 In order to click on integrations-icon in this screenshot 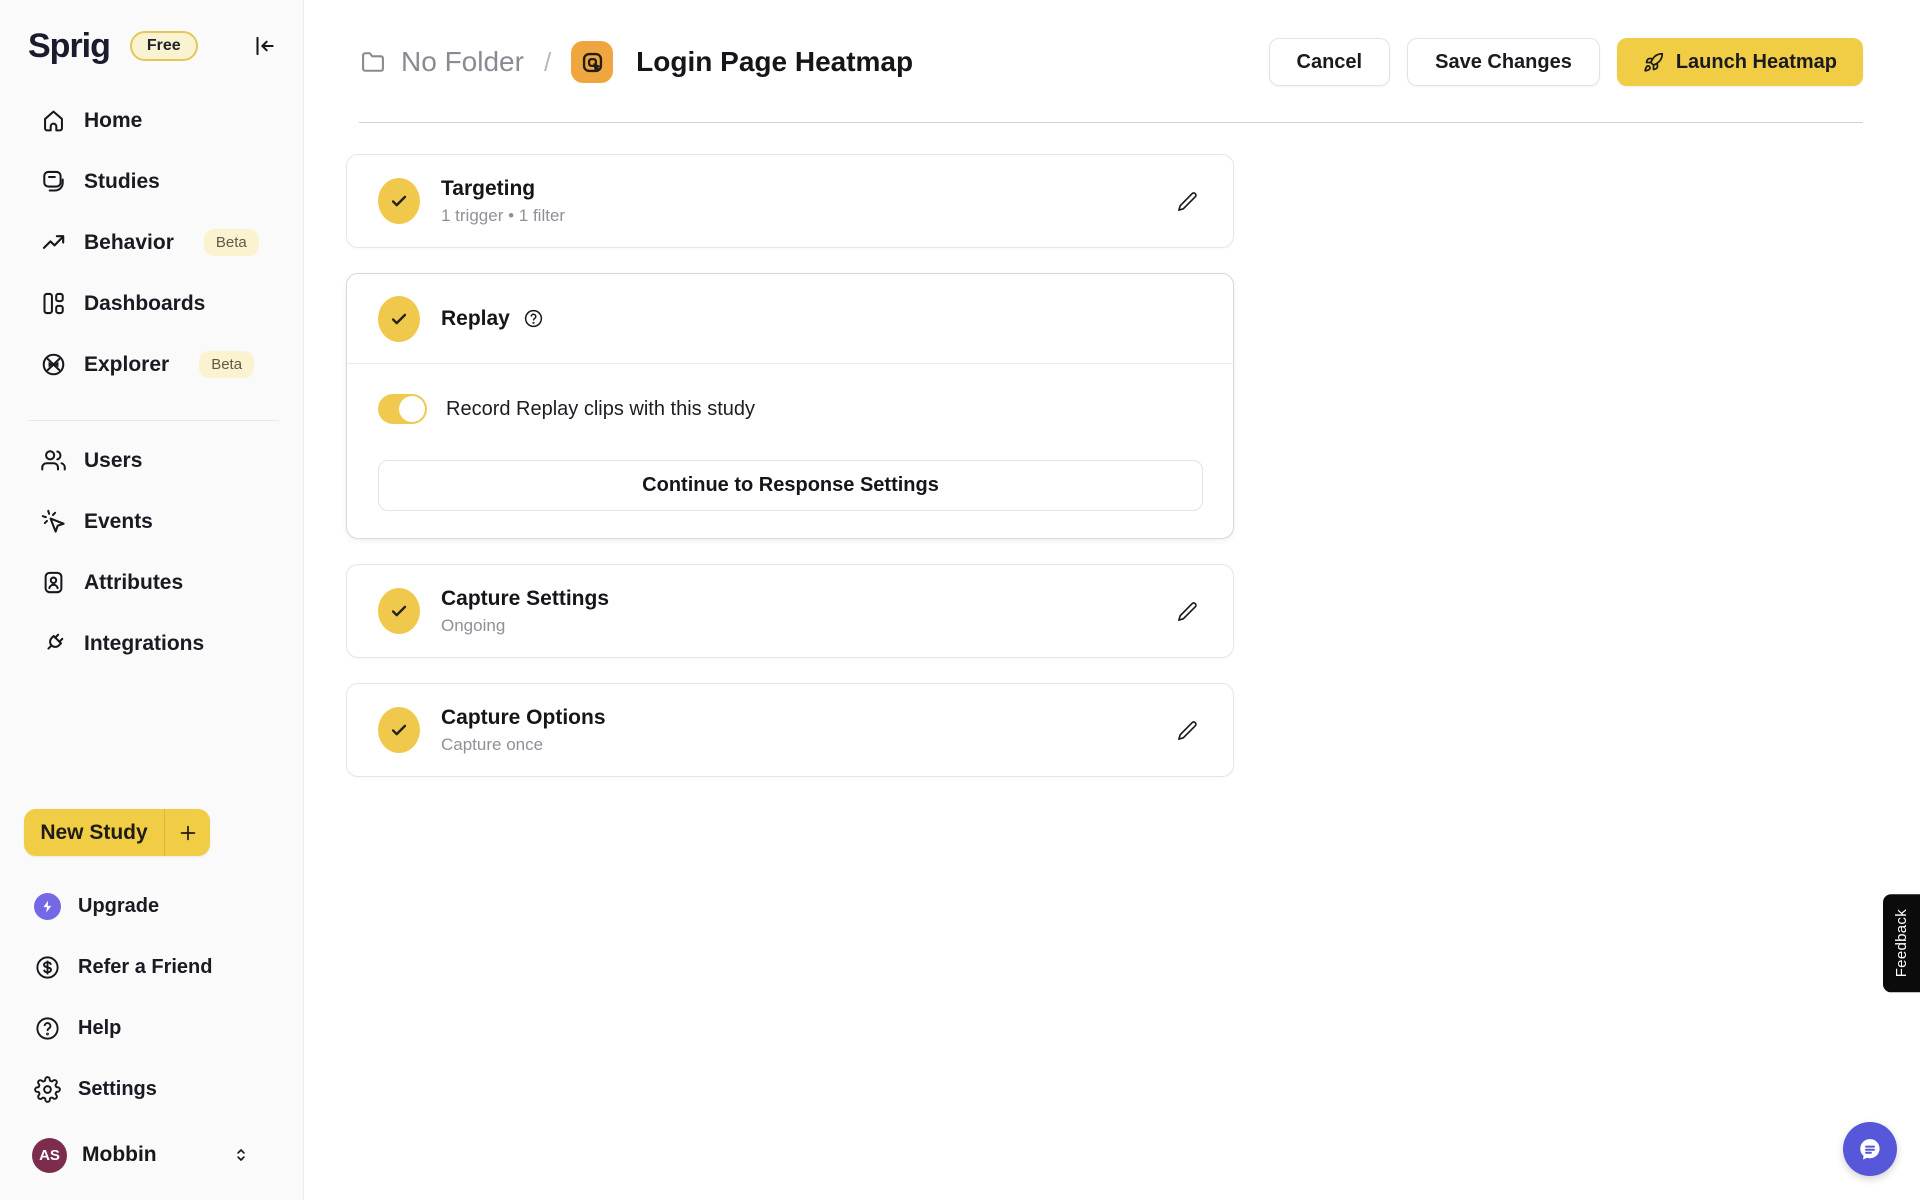, I will do `click(53, 643)`.